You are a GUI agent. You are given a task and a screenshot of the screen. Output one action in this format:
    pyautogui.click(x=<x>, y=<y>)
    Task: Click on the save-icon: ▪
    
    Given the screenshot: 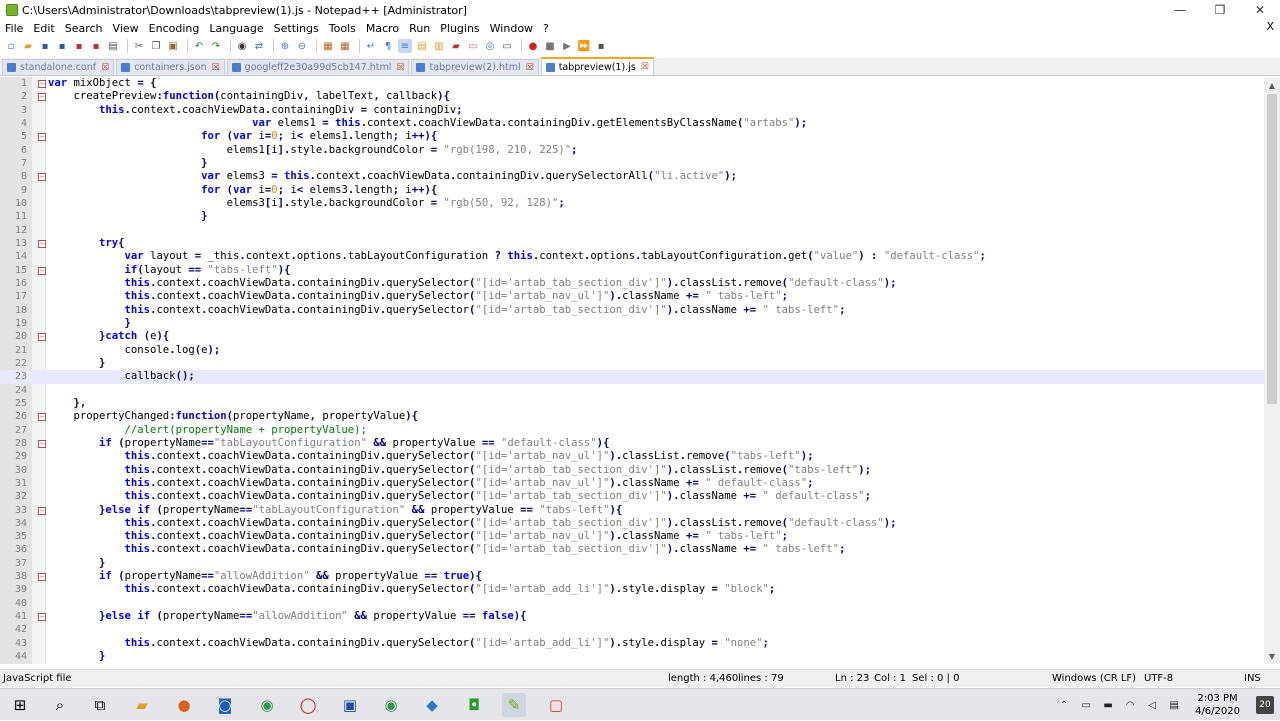 What is the action you would take?
    pyautogui.click(x=45, y=46)
    